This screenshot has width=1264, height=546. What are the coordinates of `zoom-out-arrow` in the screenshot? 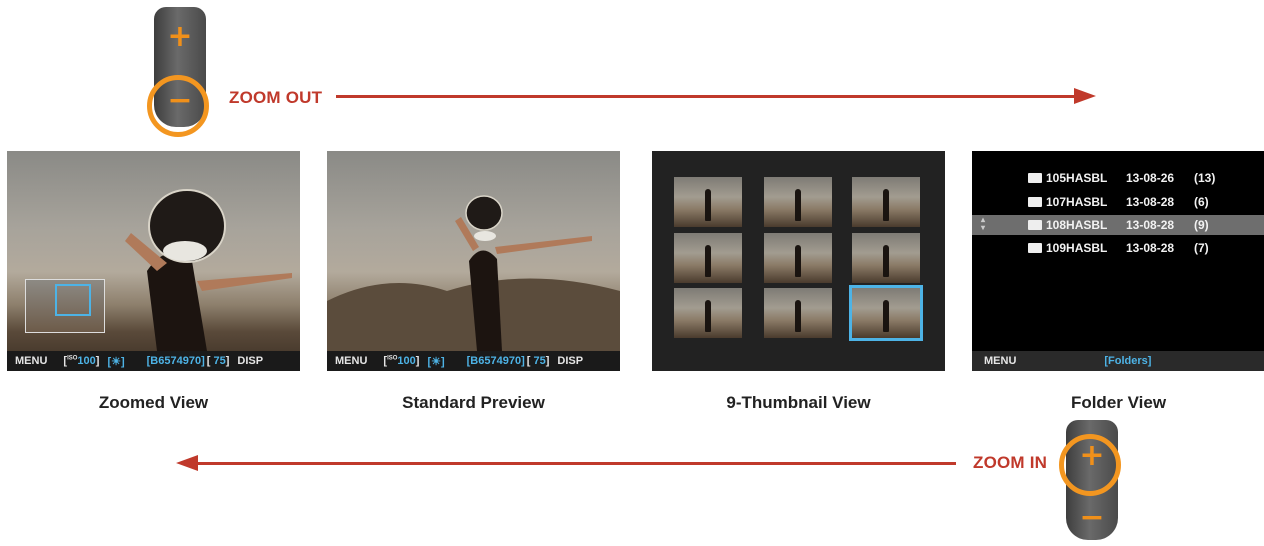 It's located at (707, 96).